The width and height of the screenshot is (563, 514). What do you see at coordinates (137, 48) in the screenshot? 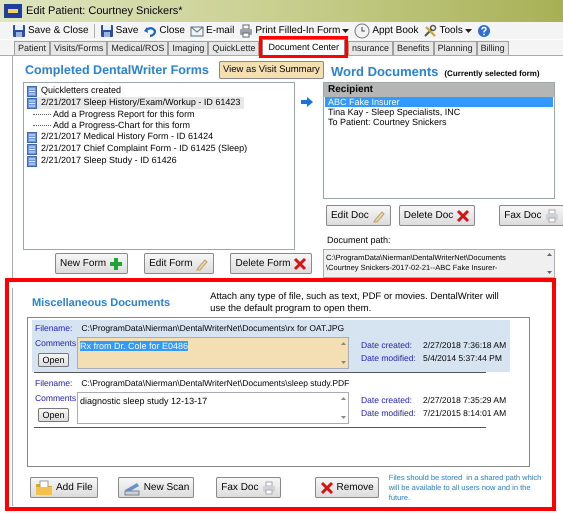
I see `tab: Medical/ROS` at bounding box center [137, 48].